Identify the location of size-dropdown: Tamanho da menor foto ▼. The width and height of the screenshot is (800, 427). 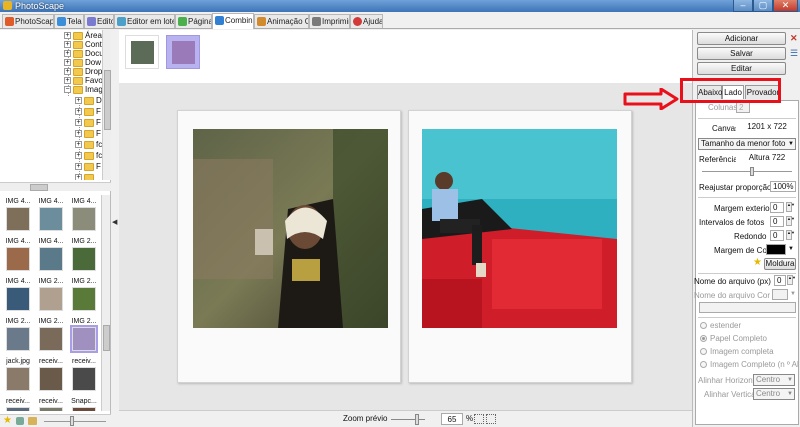
(747, 144).